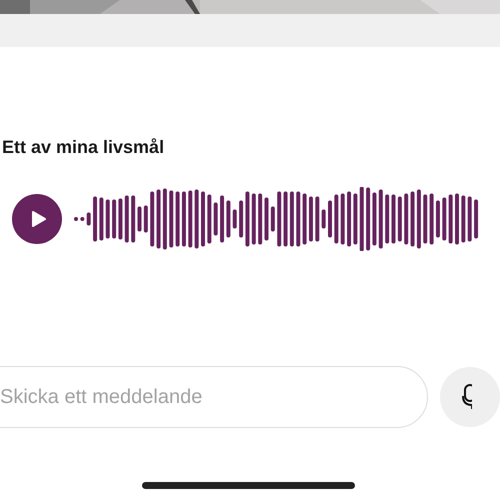  What do you see at coordinates (84, 147) in the screenshot?
I see `message-title: Ett av mina livsmål` at bounding box center [84, 147].